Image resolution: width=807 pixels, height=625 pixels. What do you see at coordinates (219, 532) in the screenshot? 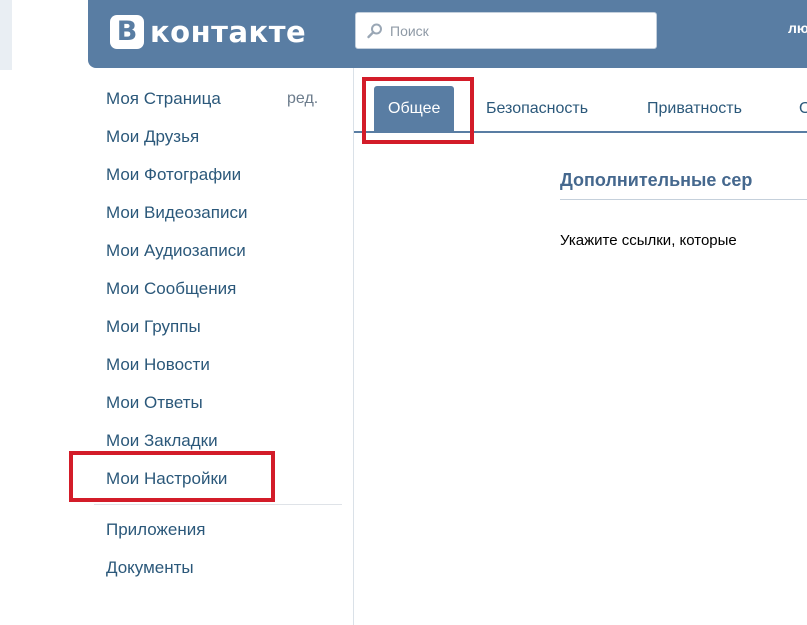
I see `sidebar-item-apps: Приложения` at bounding box center [219, 532].